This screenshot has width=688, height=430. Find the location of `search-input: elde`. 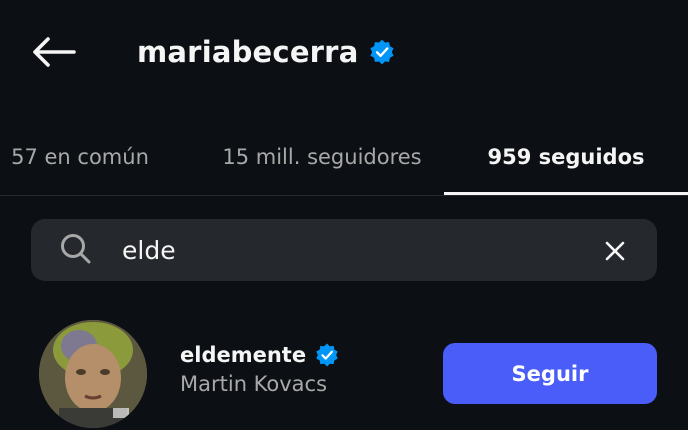

search-input: elde is located at coordinates (149, 250).